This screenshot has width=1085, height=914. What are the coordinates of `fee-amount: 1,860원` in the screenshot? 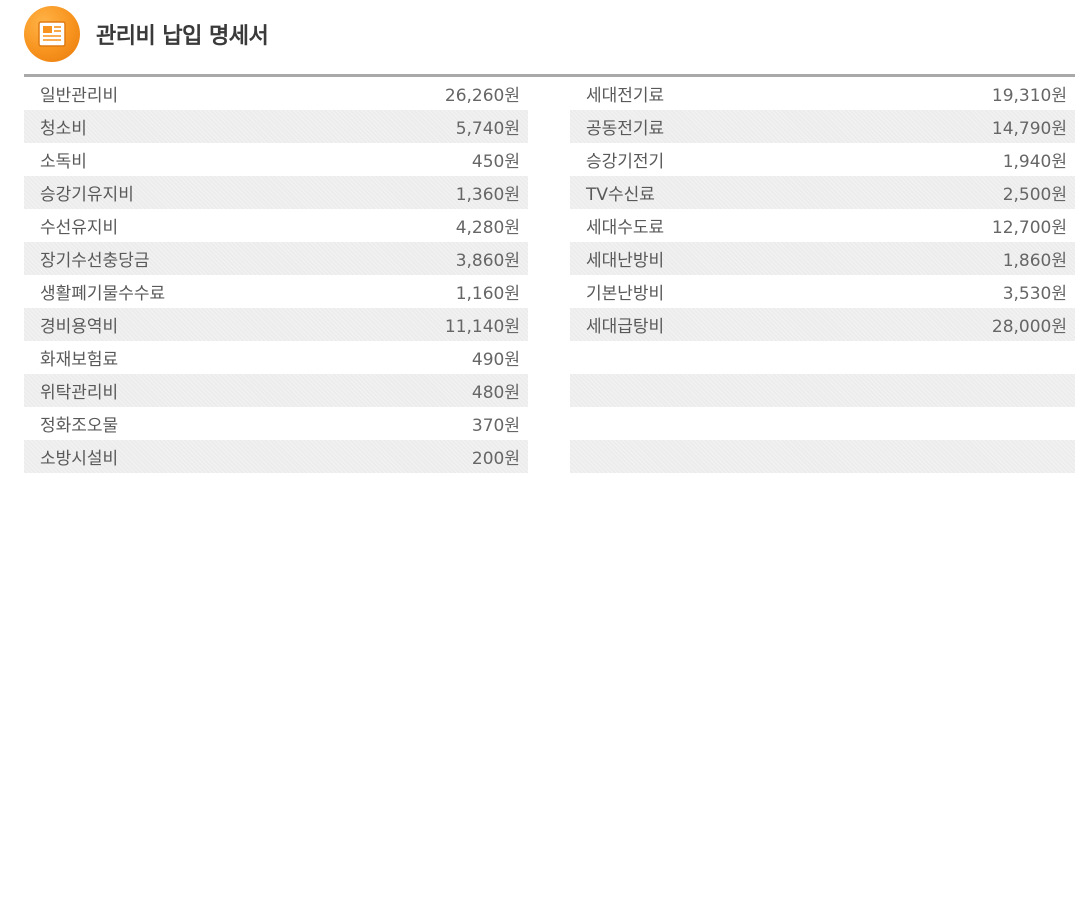 It's located at (1034, 261).